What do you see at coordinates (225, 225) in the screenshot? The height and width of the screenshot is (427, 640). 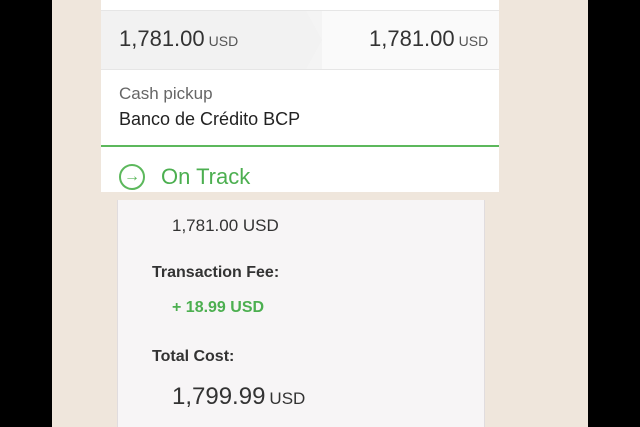 I see `receipt-amount: 1,781.00 USD` at bounding box center [225, 225].